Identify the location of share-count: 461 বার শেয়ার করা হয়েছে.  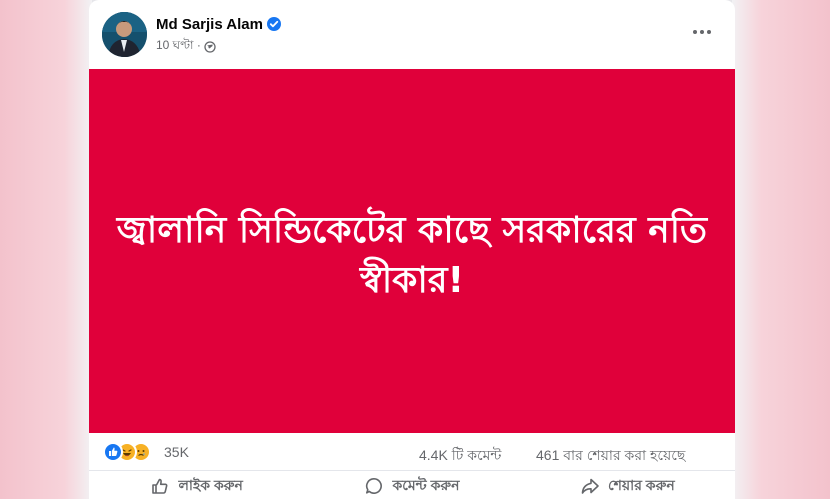
(610, 456).